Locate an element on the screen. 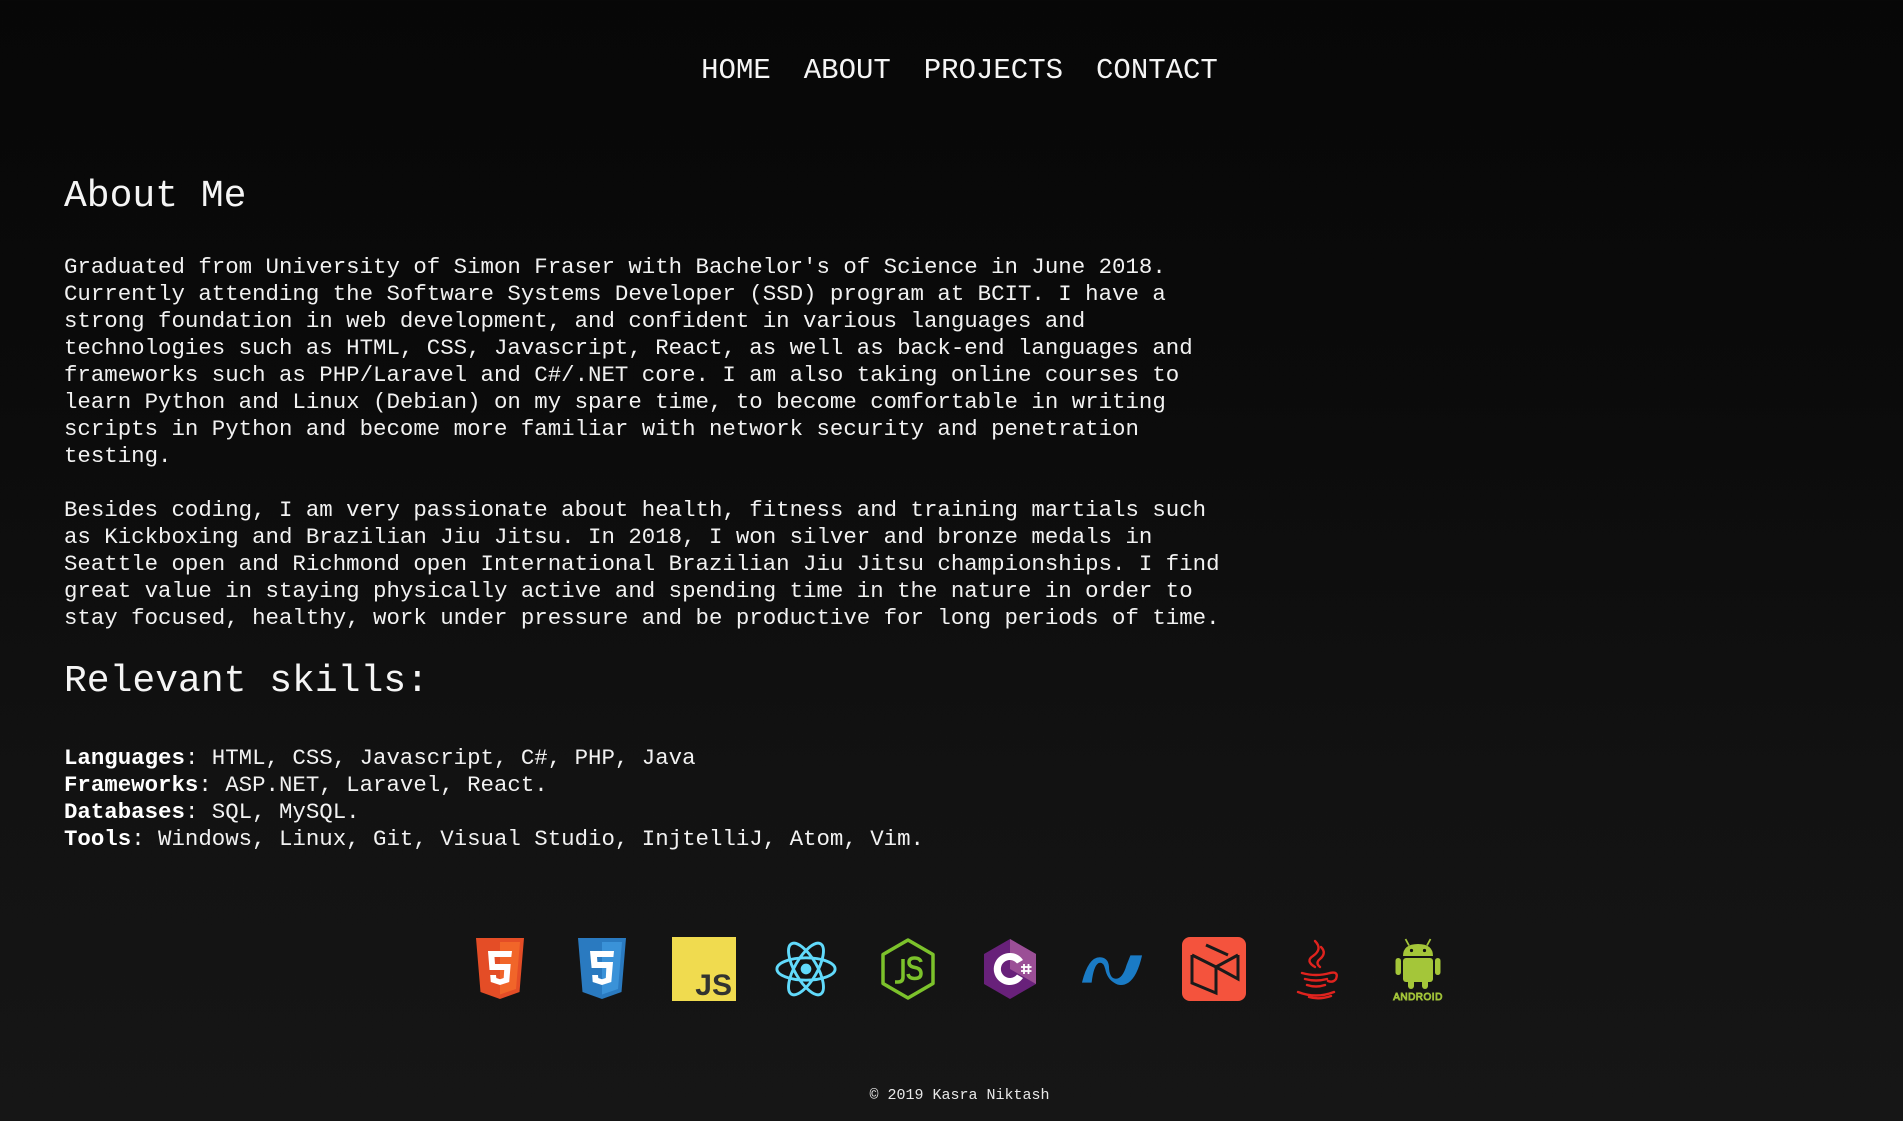 This screenshot has width=1903, height=1121. dotnet-icon is located at coordinates (1112, 969).